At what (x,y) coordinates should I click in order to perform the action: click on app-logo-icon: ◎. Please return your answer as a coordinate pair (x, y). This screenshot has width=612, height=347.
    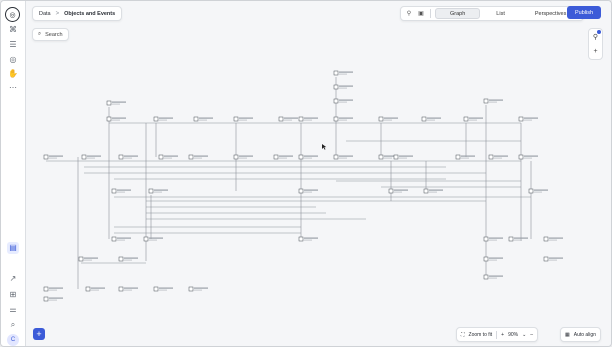
    Looking at the image, I should click on (12, 14).